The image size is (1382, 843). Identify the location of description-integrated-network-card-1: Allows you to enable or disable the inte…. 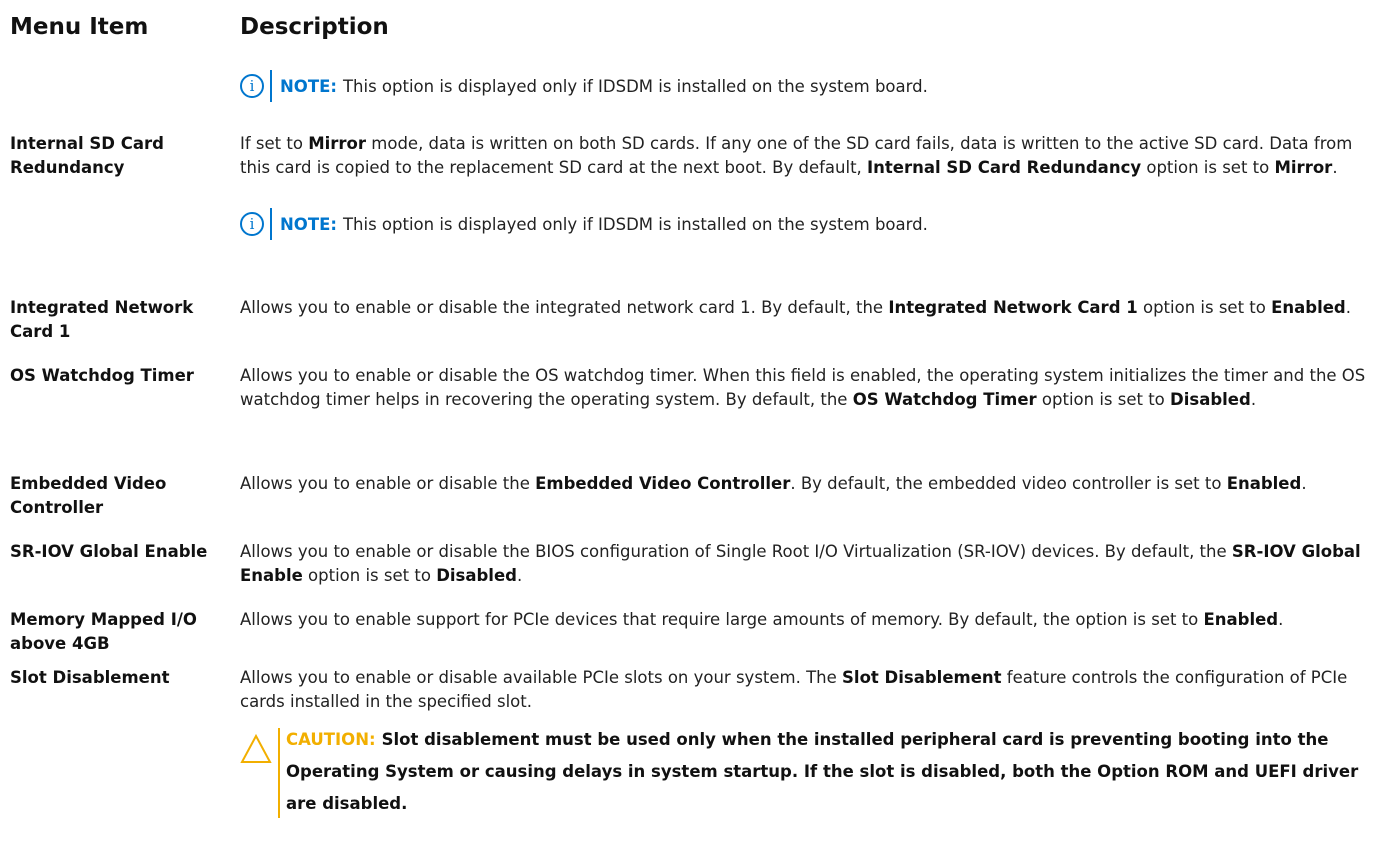
(795, 307).